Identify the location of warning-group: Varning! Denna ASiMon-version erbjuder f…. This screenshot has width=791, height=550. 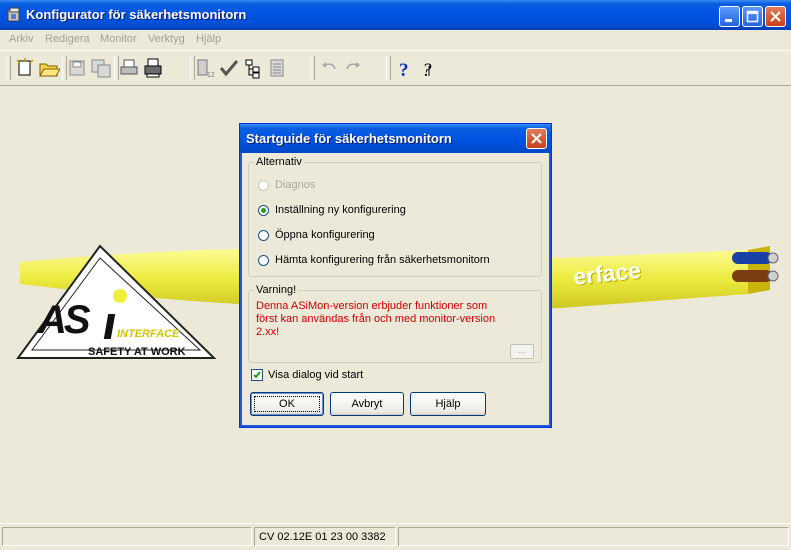
(395, 323).